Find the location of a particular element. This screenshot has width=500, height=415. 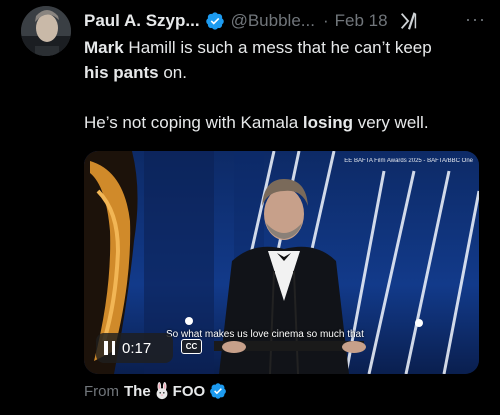

text-run: very well. is located at coordinates (390, 122).